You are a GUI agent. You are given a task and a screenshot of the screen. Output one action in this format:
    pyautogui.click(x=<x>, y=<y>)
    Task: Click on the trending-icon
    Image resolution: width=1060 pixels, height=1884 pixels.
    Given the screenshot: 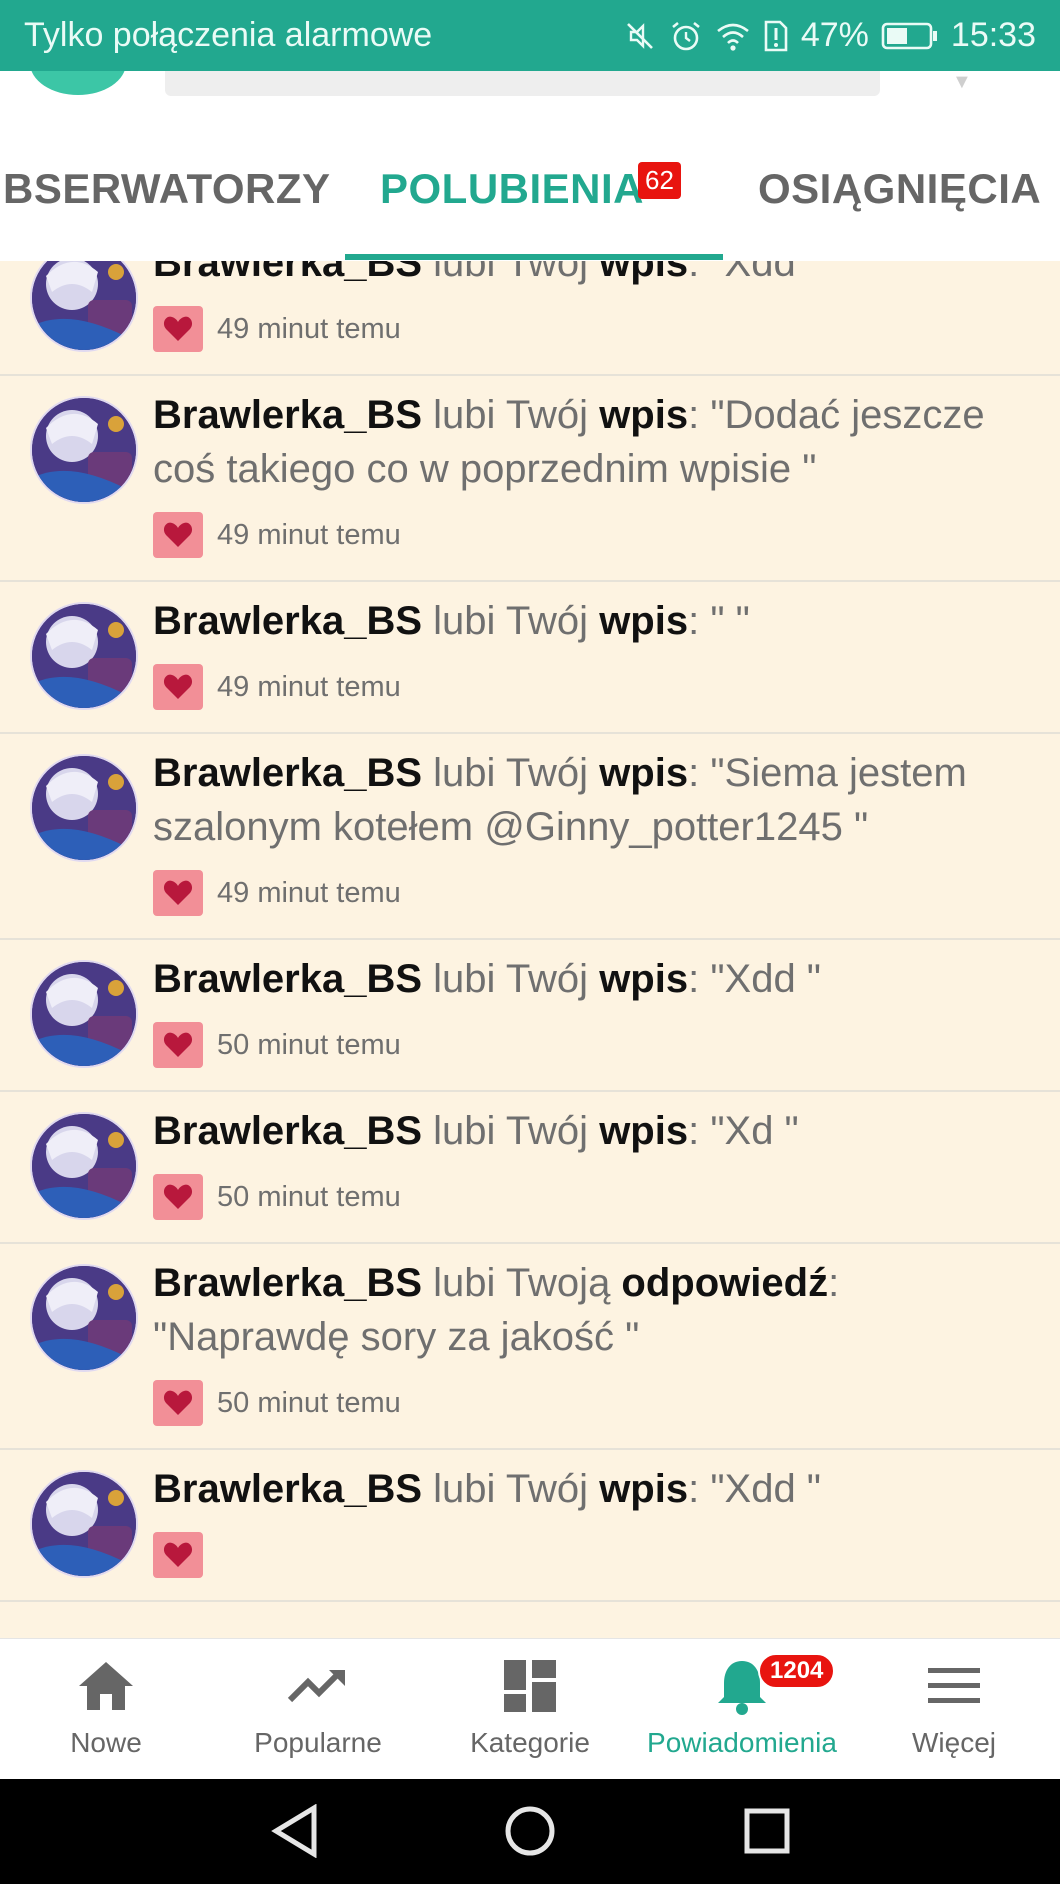 What is the action you would take?
    pyautogui.click(x=318, y=1686)
    